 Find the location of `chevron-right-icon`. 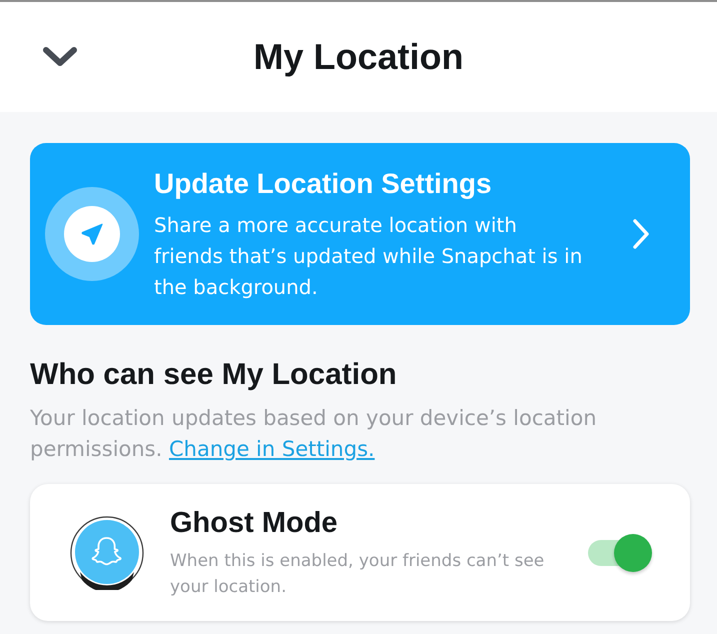

chevron-right-icon is located at coordinates (641, 234).